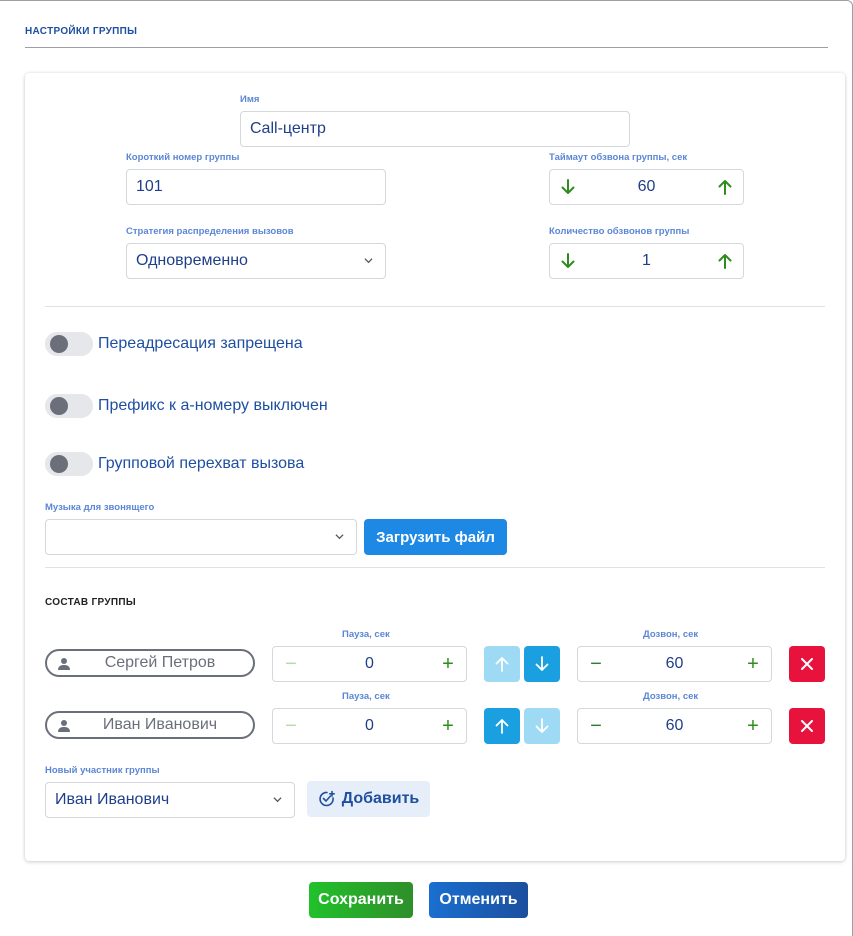 The height and width of the screenshot is (936, 853). What do you see at coordinates (200, 343) in the screenshot?
I see `toggle-forwarding-label: Переадресация запрещена` at bounding box center [200, 343].